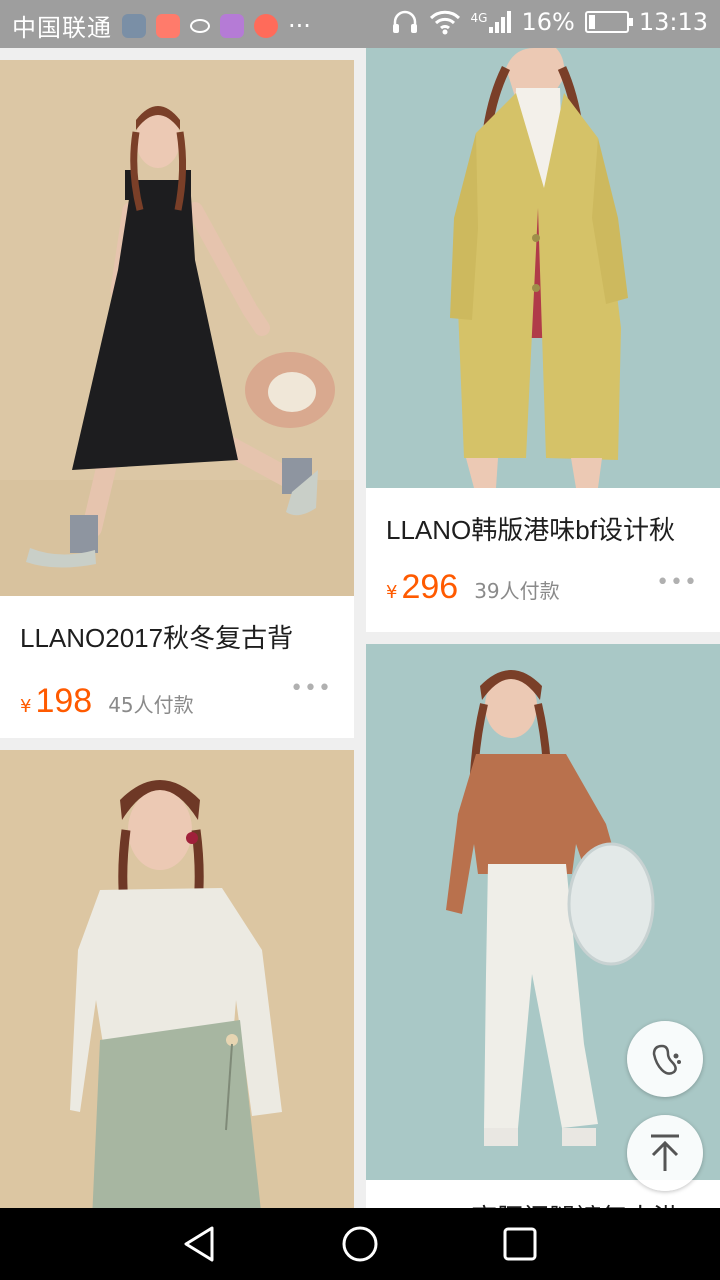 This screenshot has width=720, height=1280. What do you see at coordinates (360, 24) in the screenshot?
I see `status-bar: 中国联通 ··· 4G 16% 13:13` at bounding box center [360, 24].